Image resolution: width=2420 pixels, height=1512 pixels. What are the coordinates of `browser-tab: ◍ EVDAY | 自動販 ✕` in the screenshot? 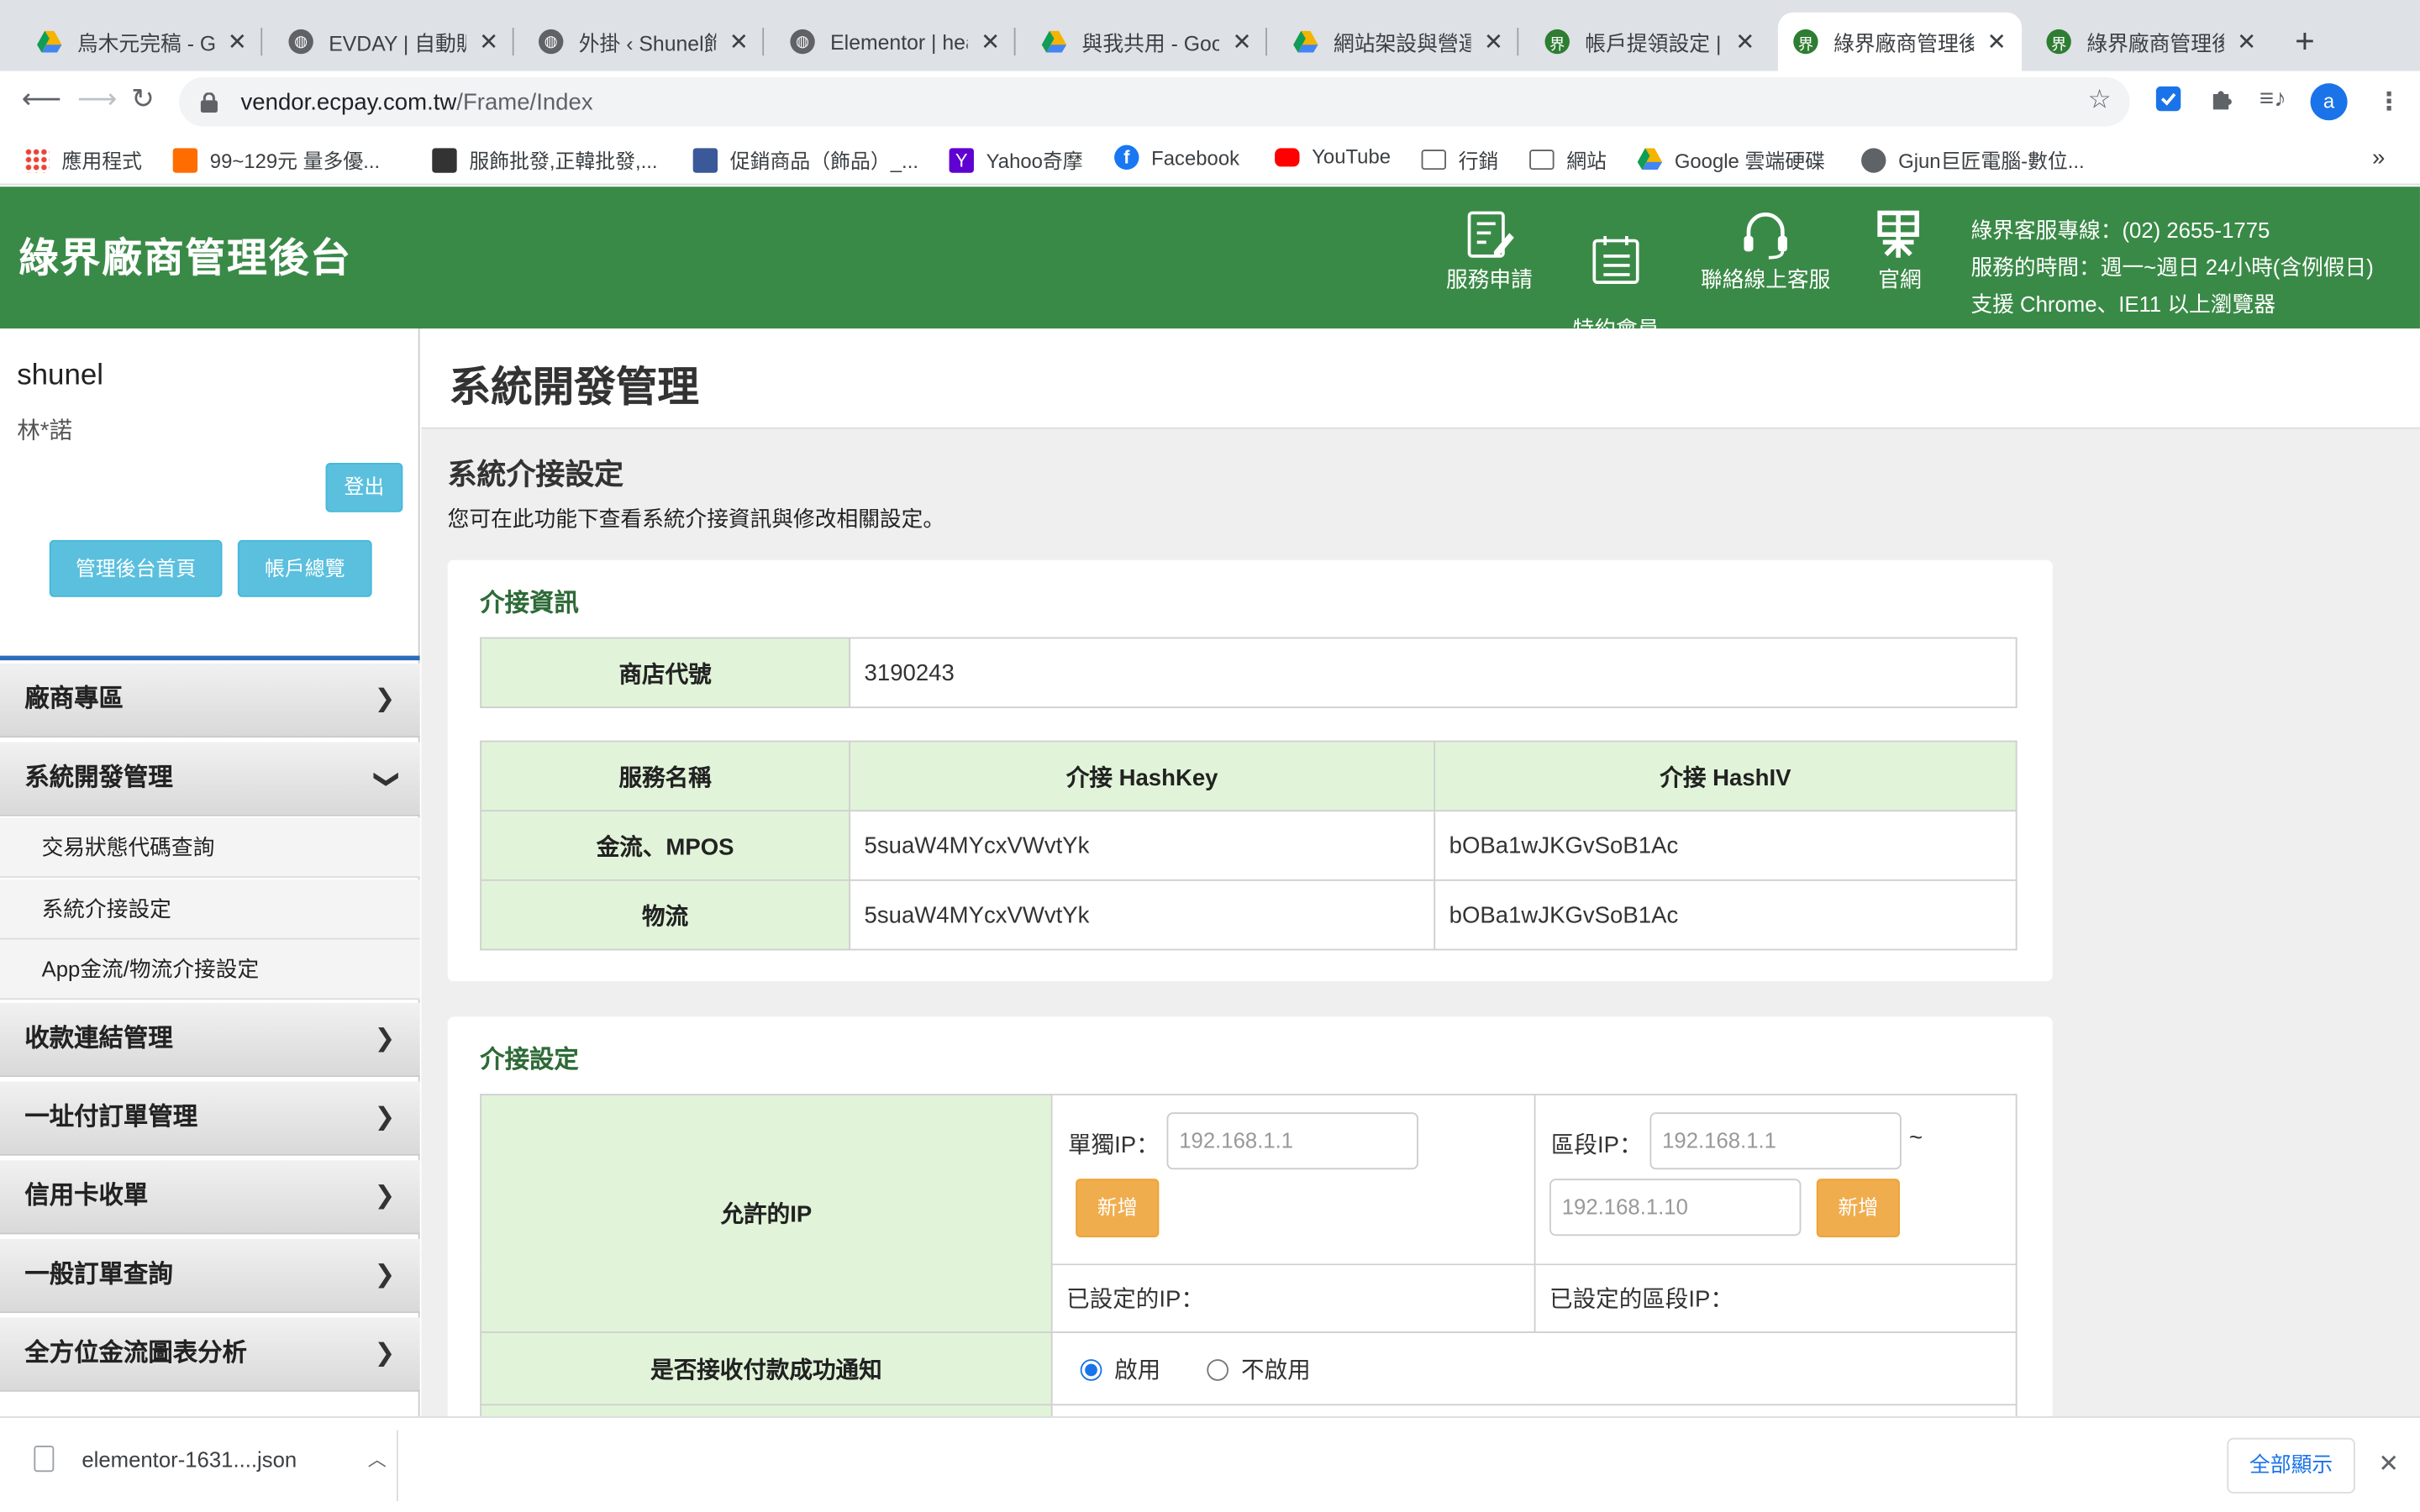 It's located at (393, 42).